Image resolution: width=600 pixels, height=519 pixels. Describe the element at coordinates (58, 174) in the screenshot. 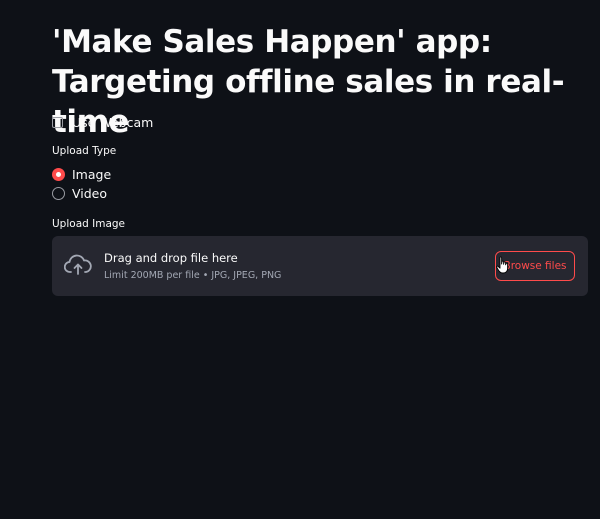

I see `radio-button-selected` at that location.